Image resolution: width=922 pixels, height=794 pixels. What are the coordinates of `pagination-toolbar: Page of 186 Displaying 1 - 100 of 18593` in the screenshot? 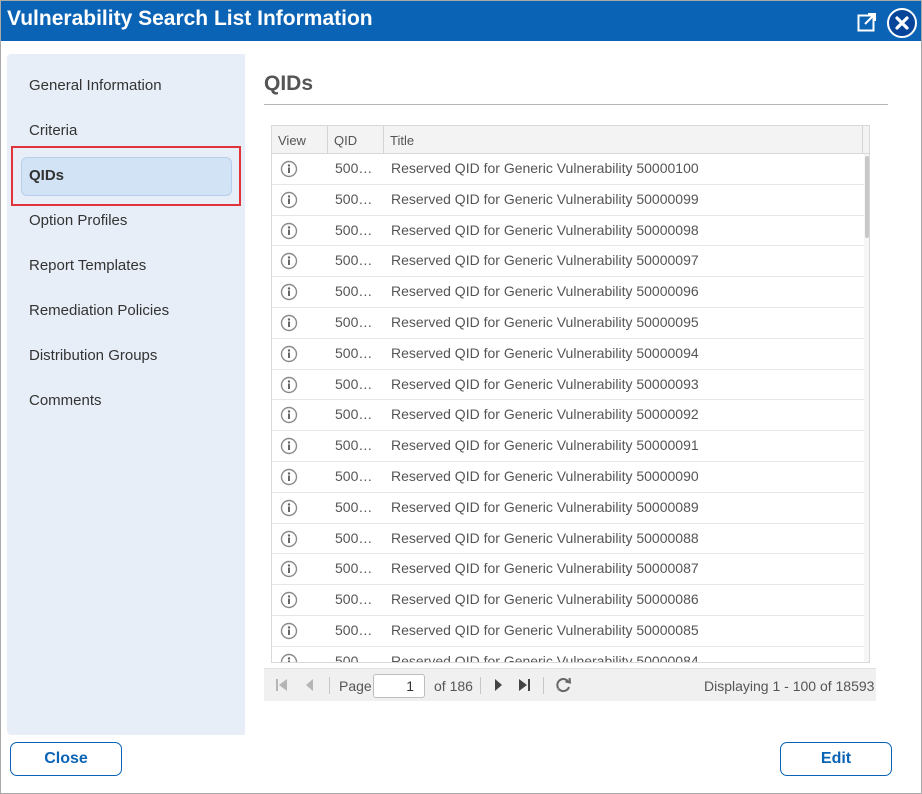 It's located at (570, 684).